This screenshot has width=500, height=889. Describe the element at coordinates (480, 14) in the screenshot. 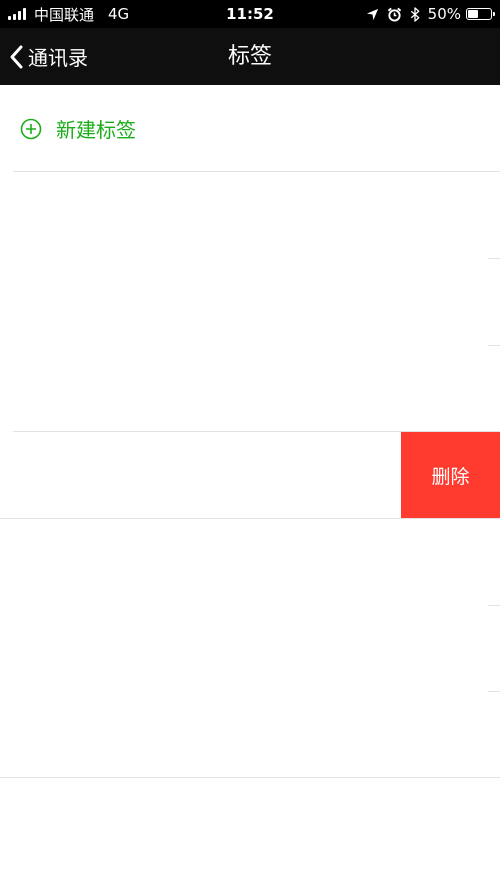

I see `battery-icon` at that location.